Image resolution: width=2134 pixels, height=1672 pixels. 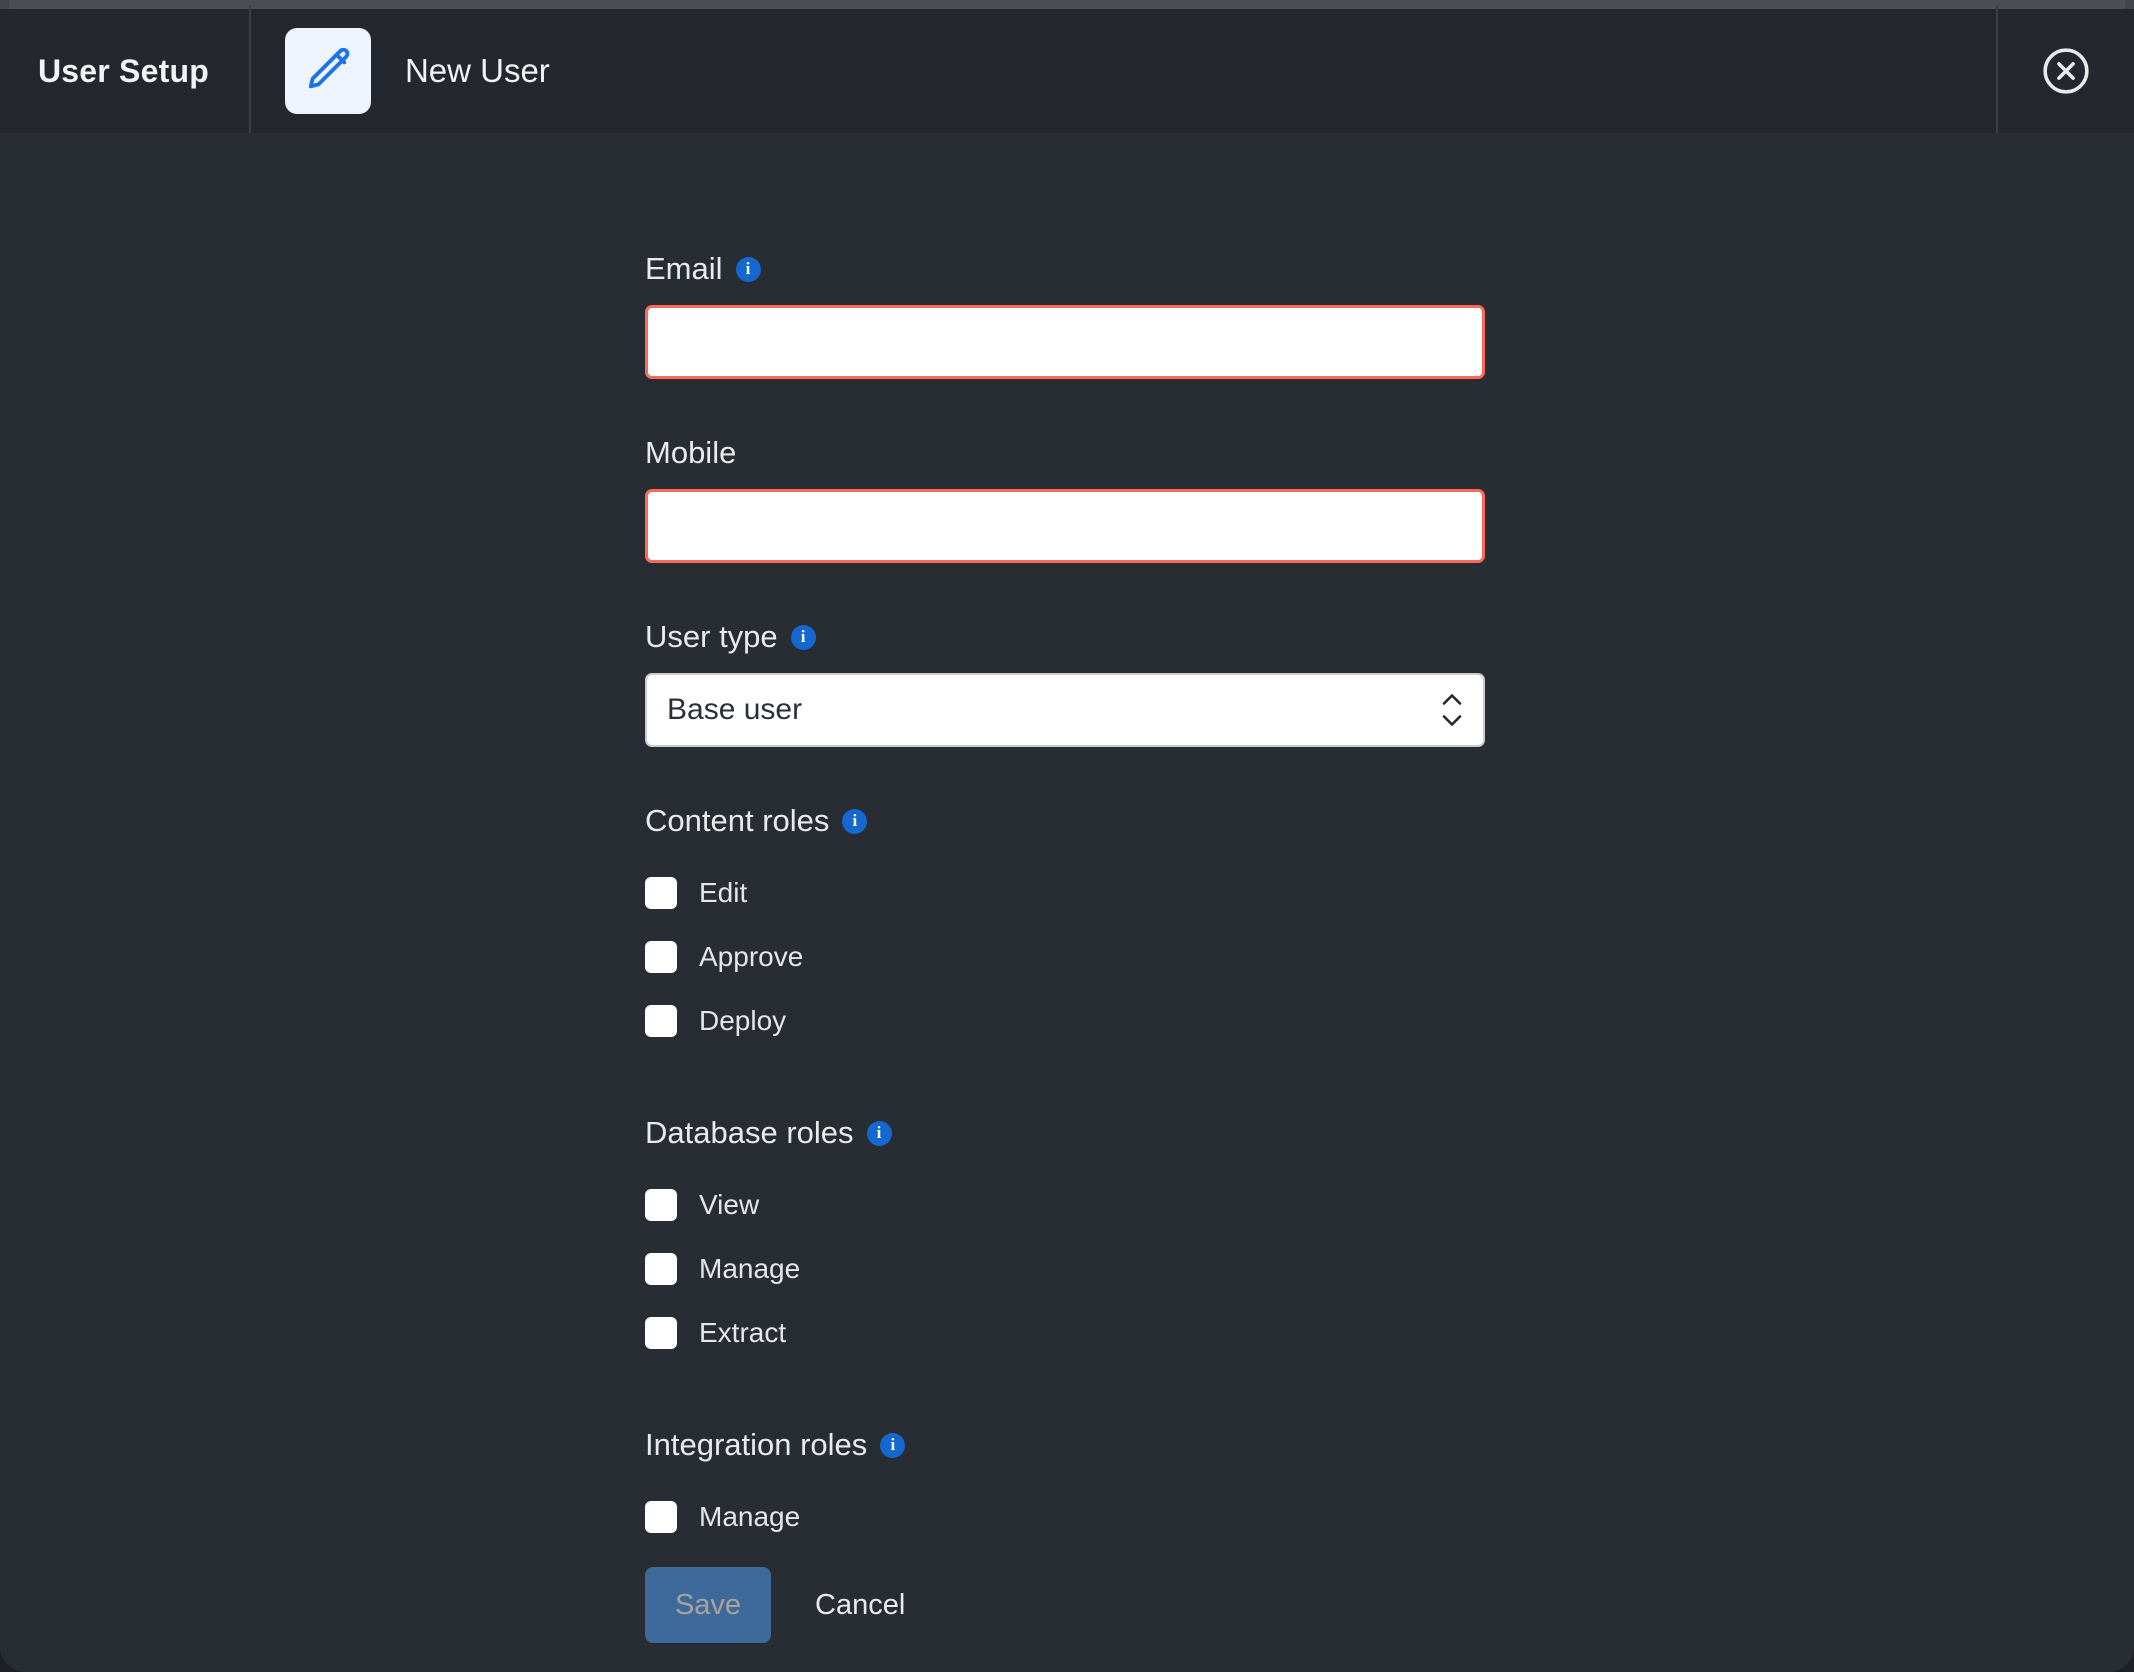 What do you see at coordinates (750, 1516) in the screenshot?
I see `checkbox-label-integration-manage: Manage` at bounding box center [750, 1516].